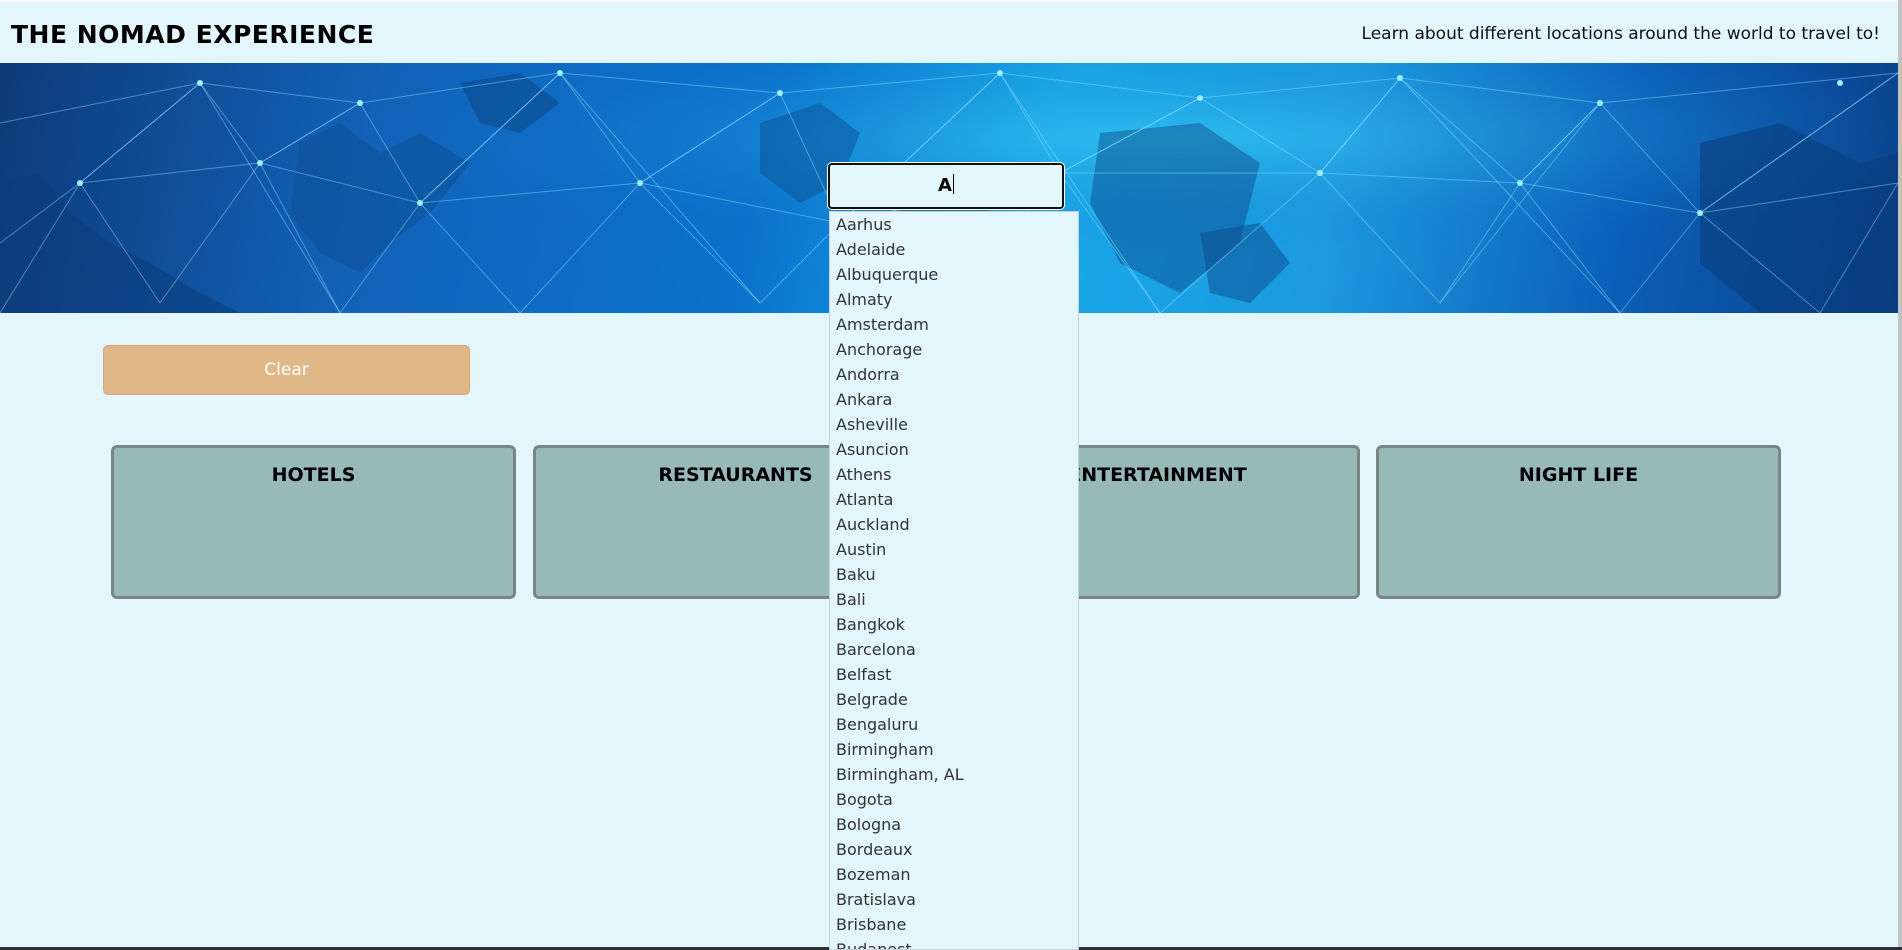 The width and height of the screenshot is (1902, 950). What do you see at coordinates (954, 774) in the screenshot?
I see `suggestion-item: Birmingham, AL` at bounding box center [954, 774].